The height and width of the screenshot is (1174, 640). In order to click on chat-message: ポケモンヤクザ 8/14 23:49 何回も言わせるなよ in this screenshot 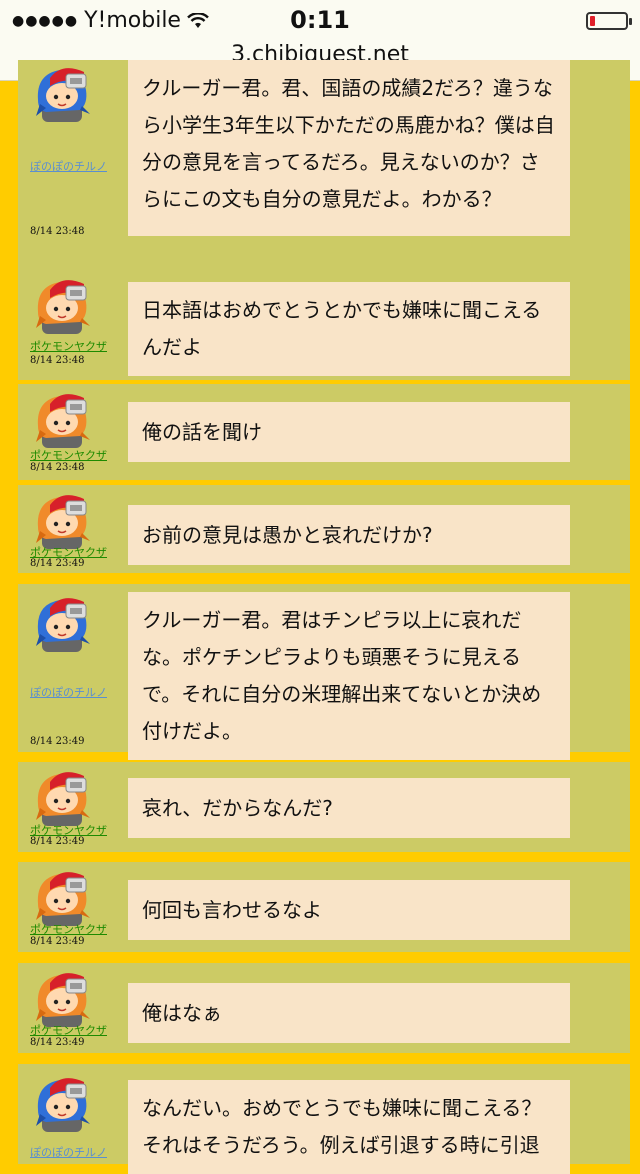, I will do `click(324, 907)`.